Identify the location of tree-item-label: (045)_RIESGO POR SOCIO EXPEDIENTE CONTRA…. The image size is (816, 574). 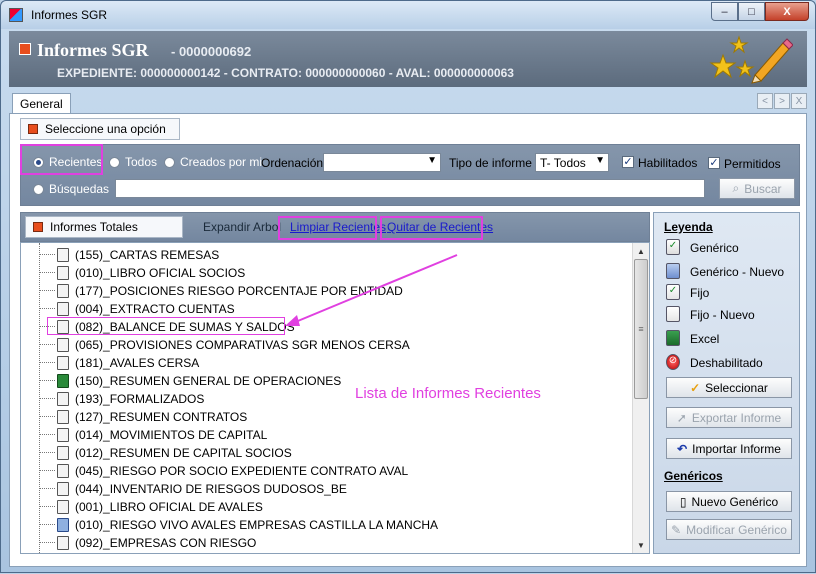
(242, 471).